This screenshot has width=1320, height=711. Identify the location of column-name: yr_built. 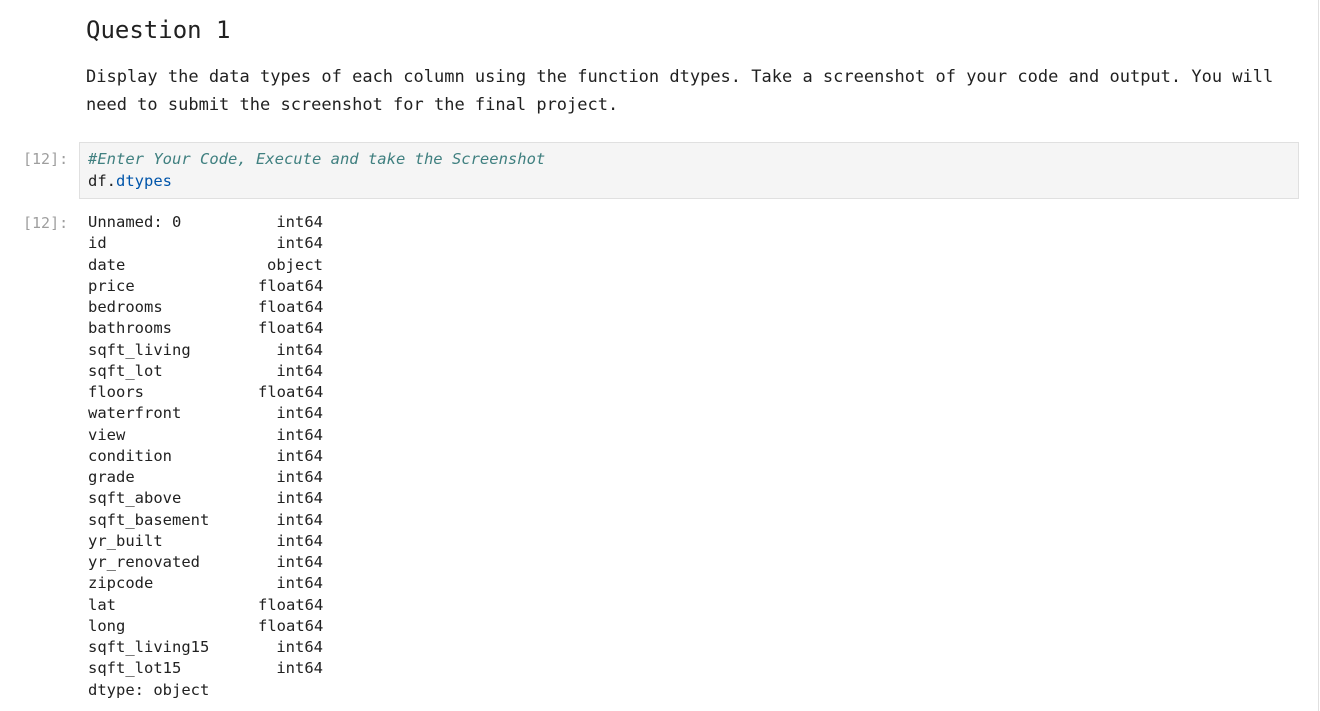
(125, 540).